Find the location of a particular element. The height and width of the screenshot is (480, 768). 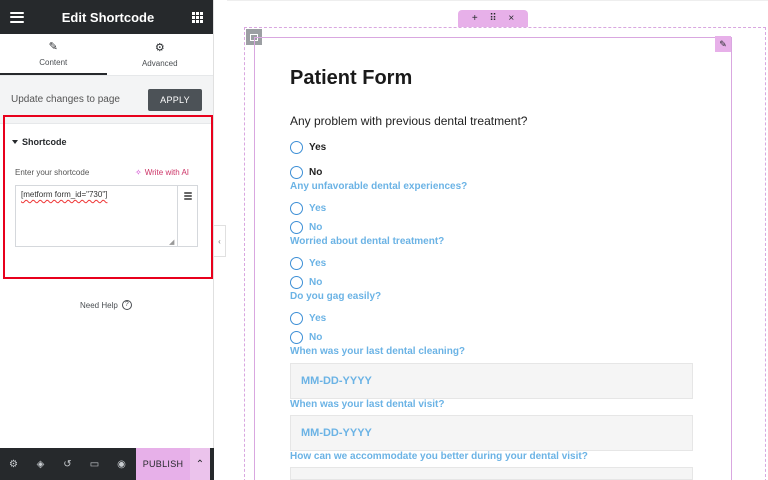

need-help-label: Need Help is located at coordinates (99, 305).